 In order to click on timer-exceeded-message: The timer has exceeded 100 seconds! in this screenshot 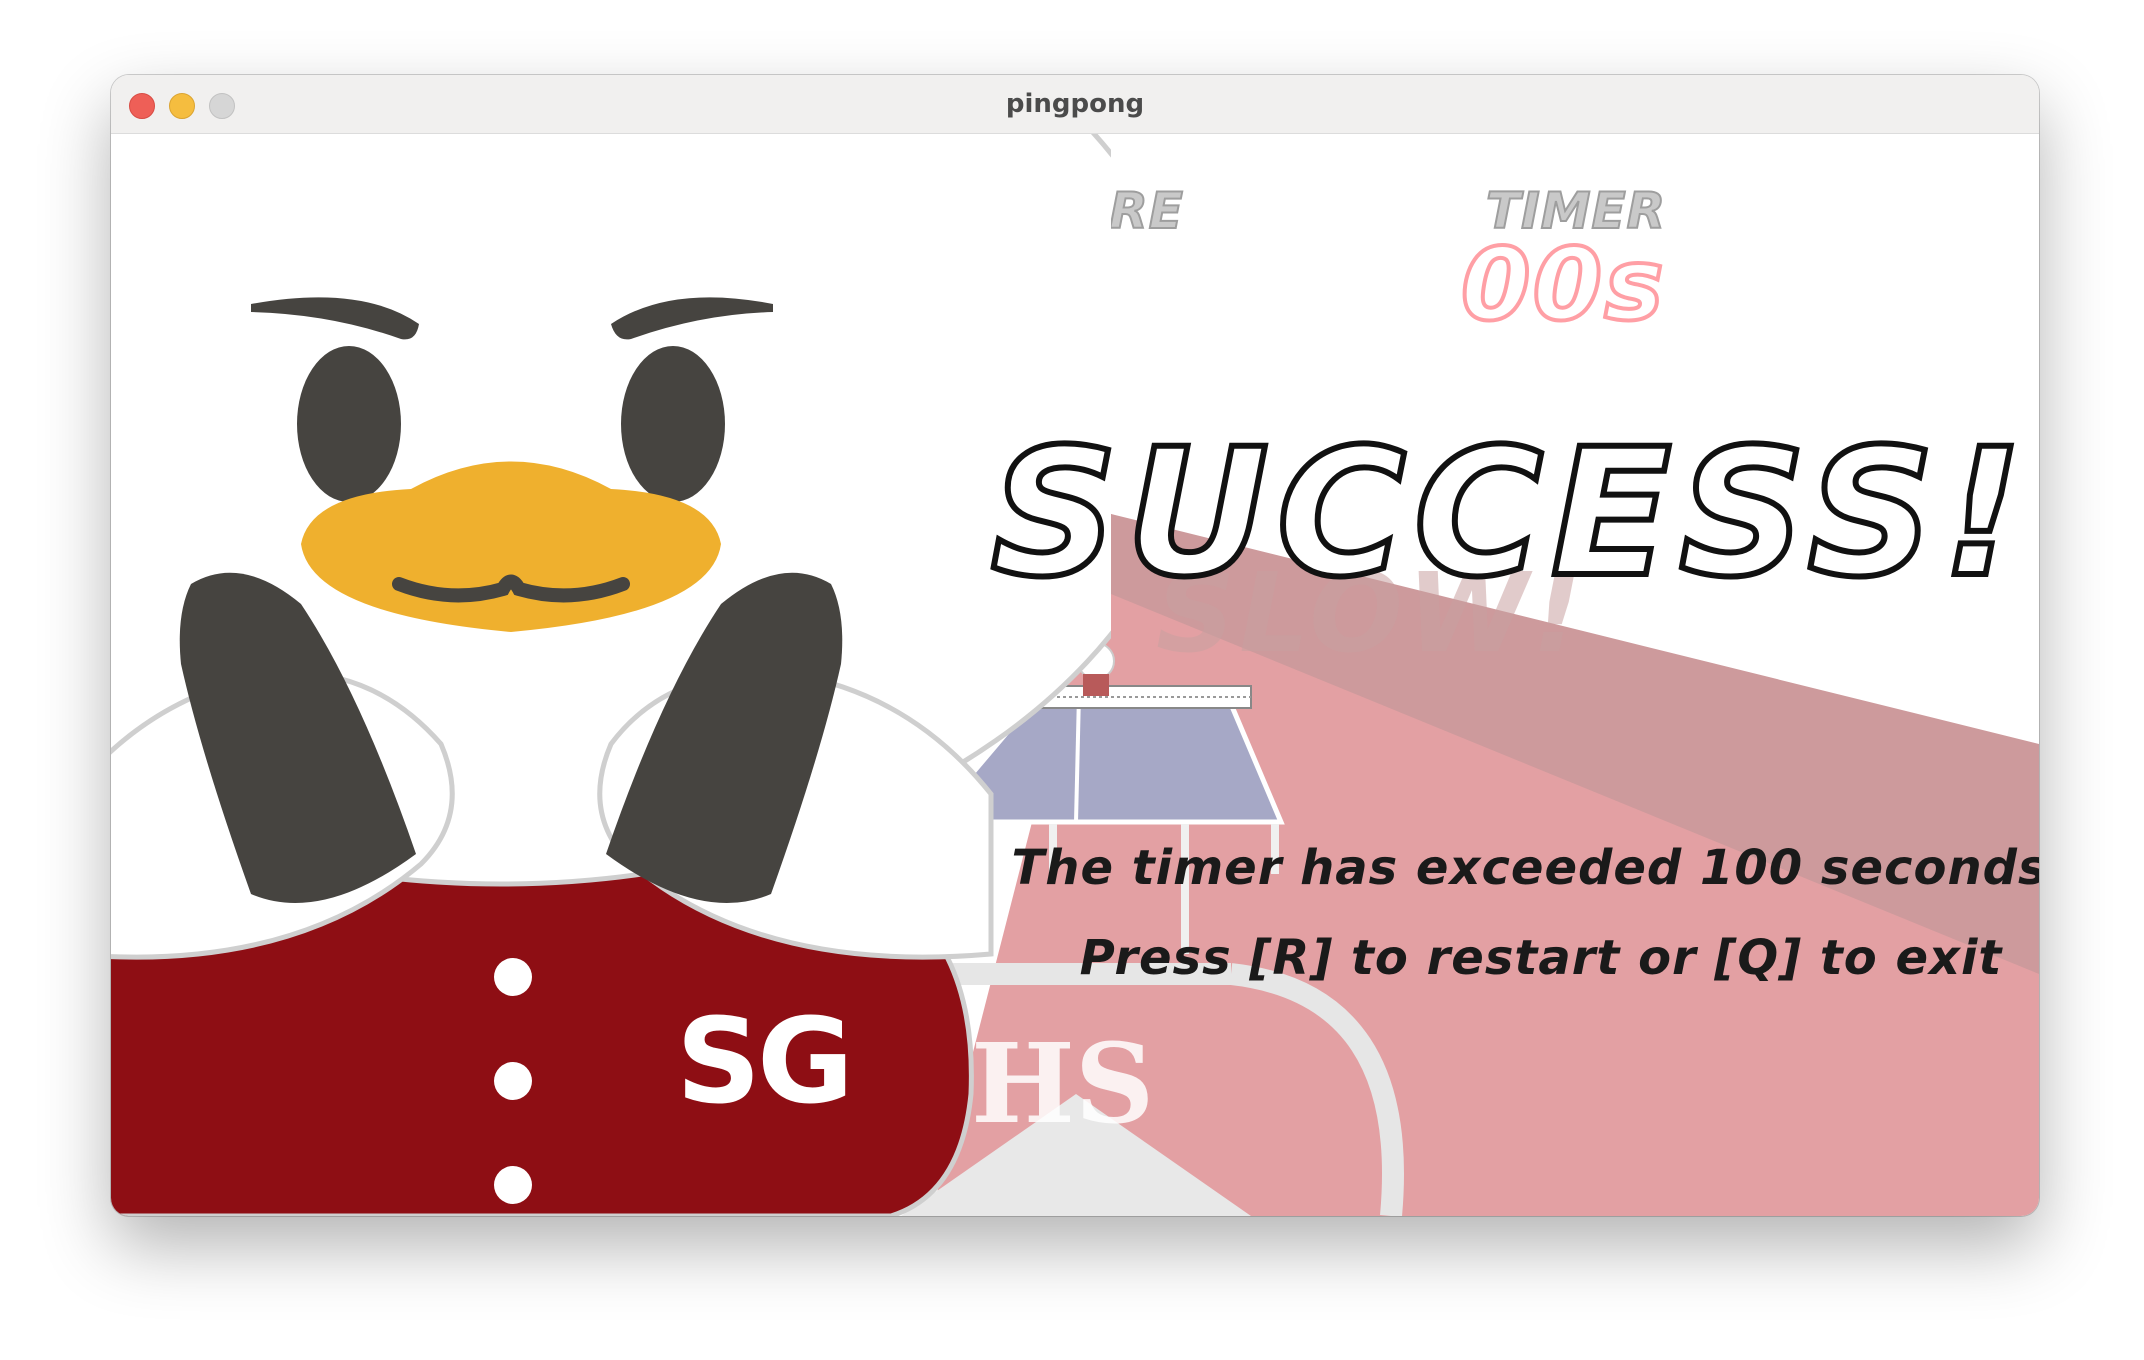, I will do `click(1525, 868)`.